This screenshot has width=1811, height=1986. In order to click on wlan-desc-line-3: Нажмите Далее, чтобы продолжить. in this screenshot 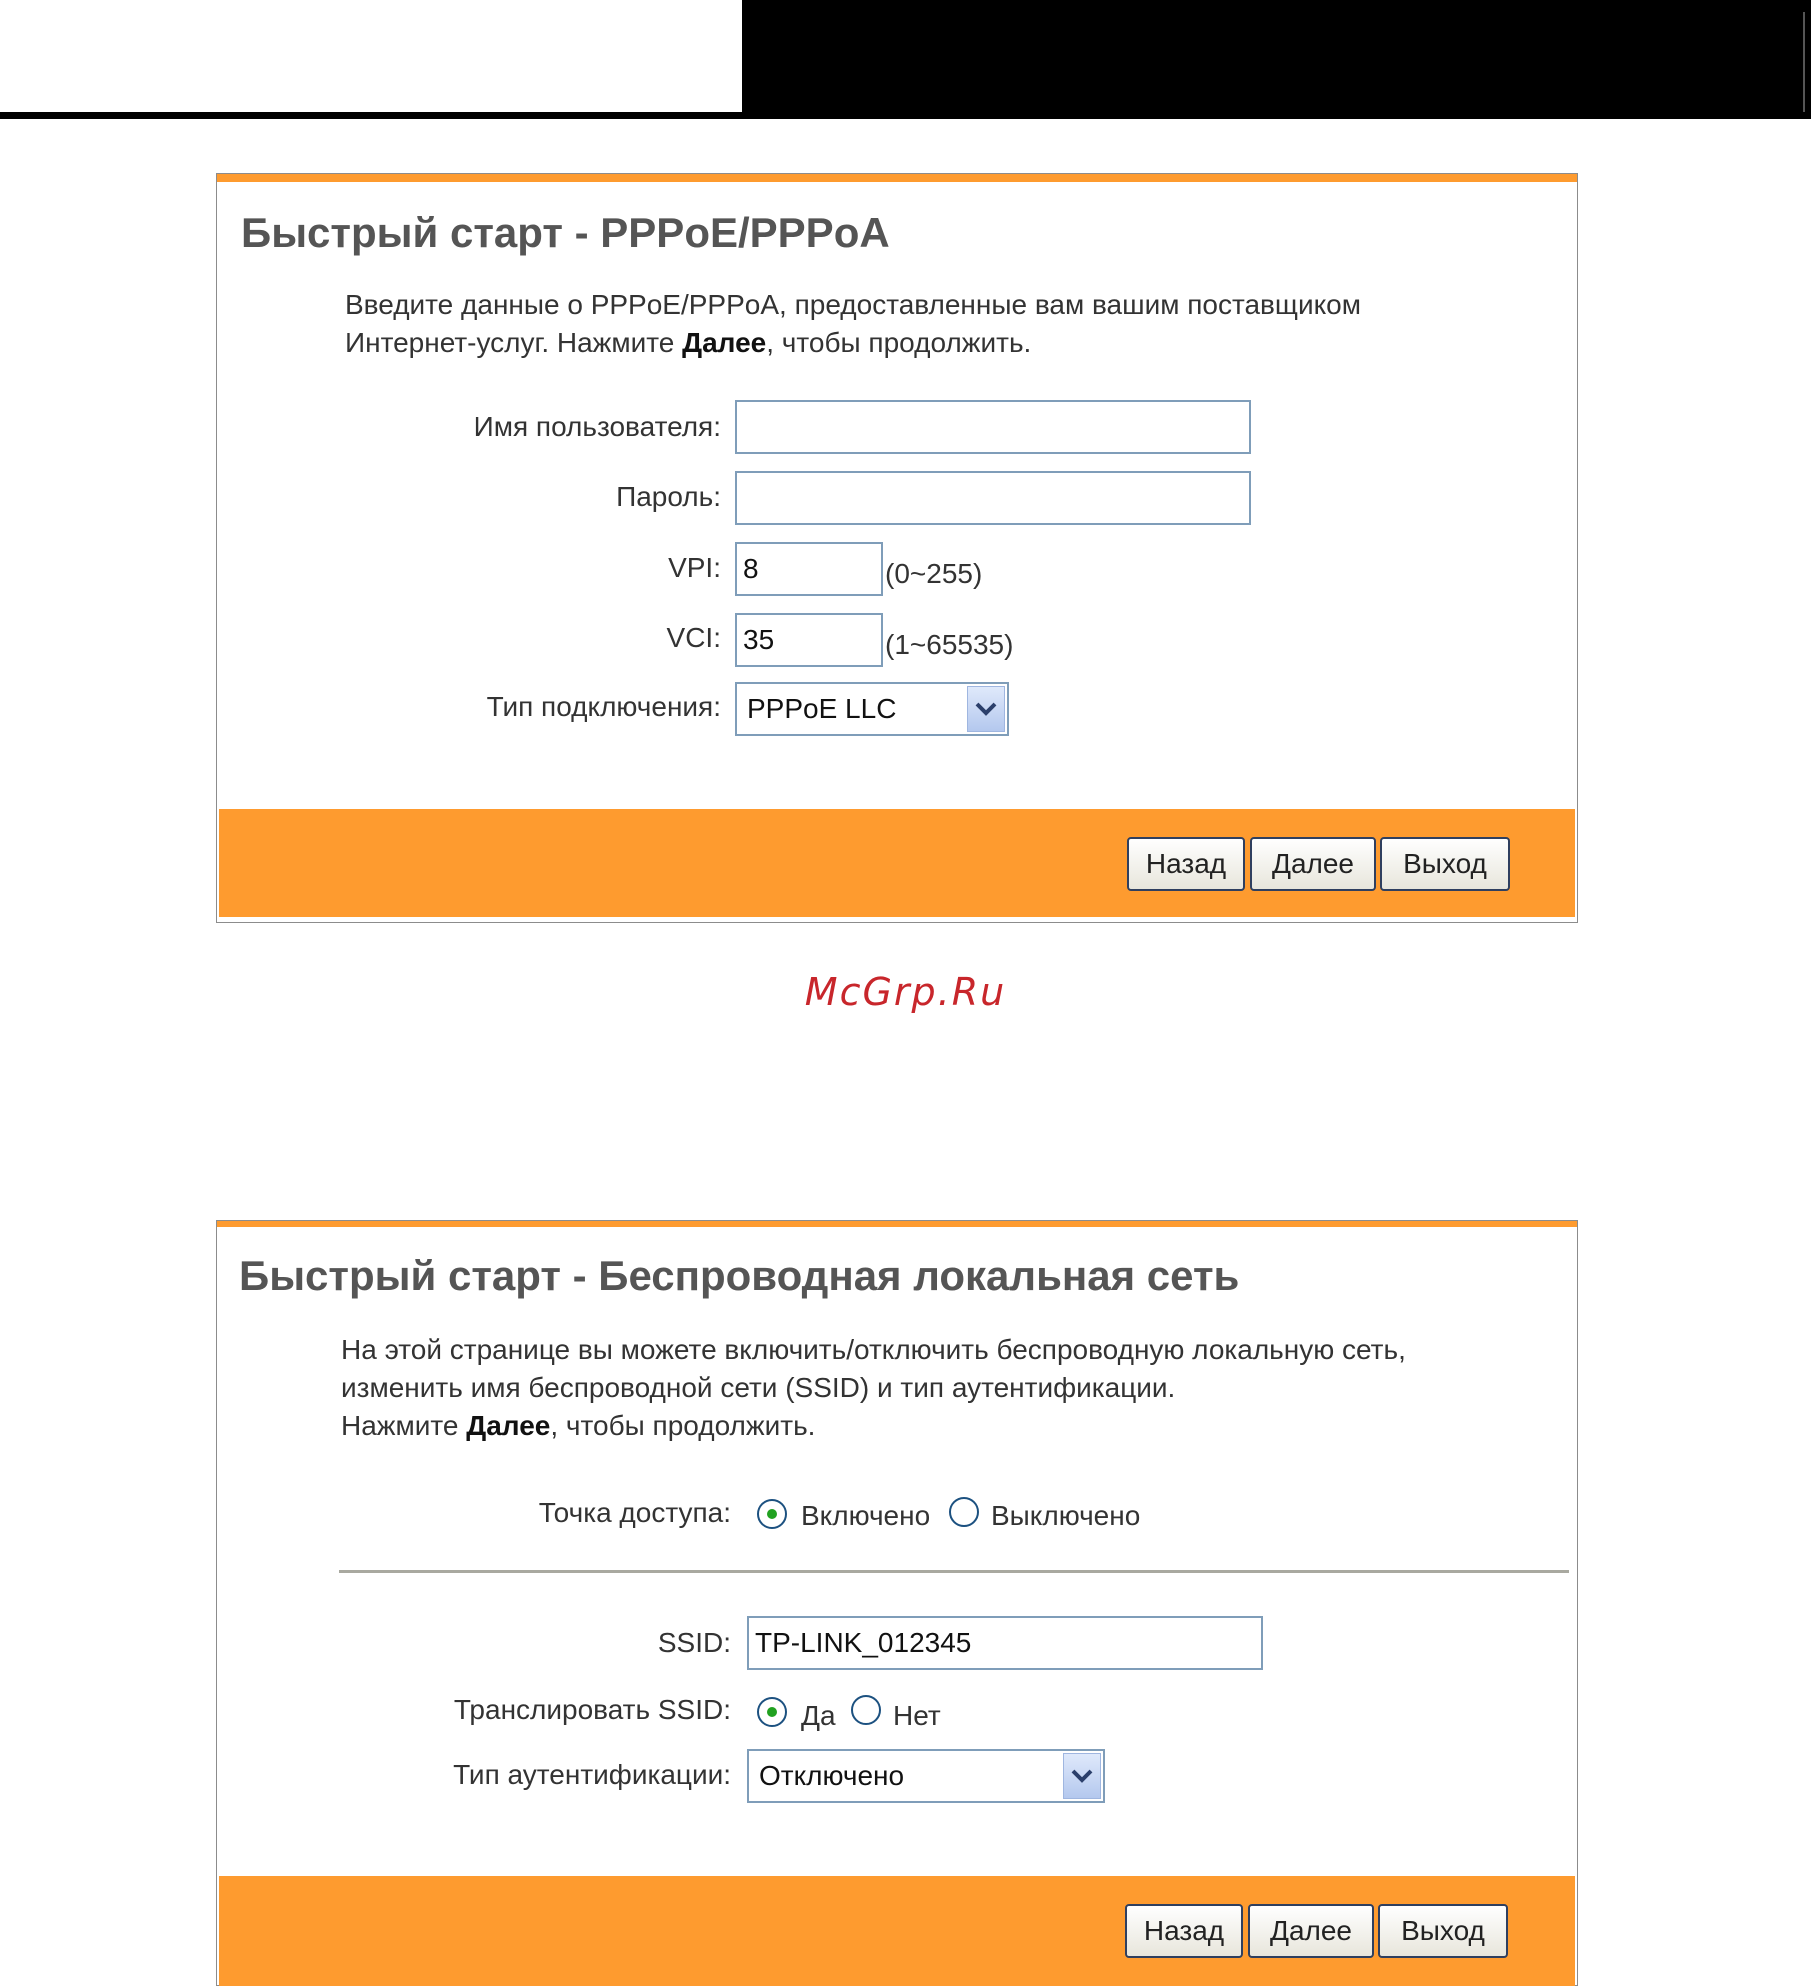, I will do `click(931, 1426)`.